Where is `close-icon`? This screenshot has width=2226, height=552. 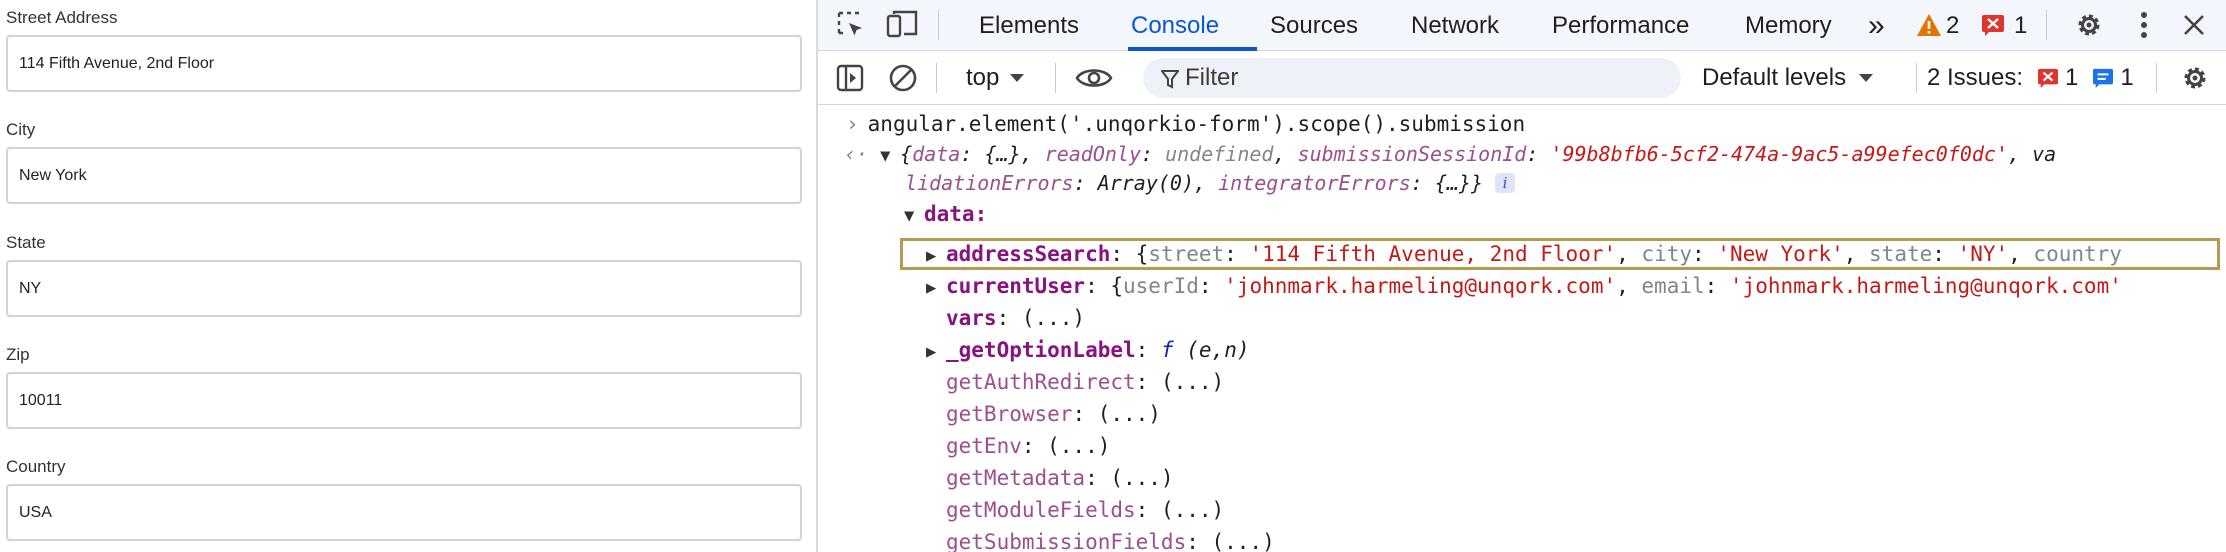 close-icon is located at coordinates (2194, 25).